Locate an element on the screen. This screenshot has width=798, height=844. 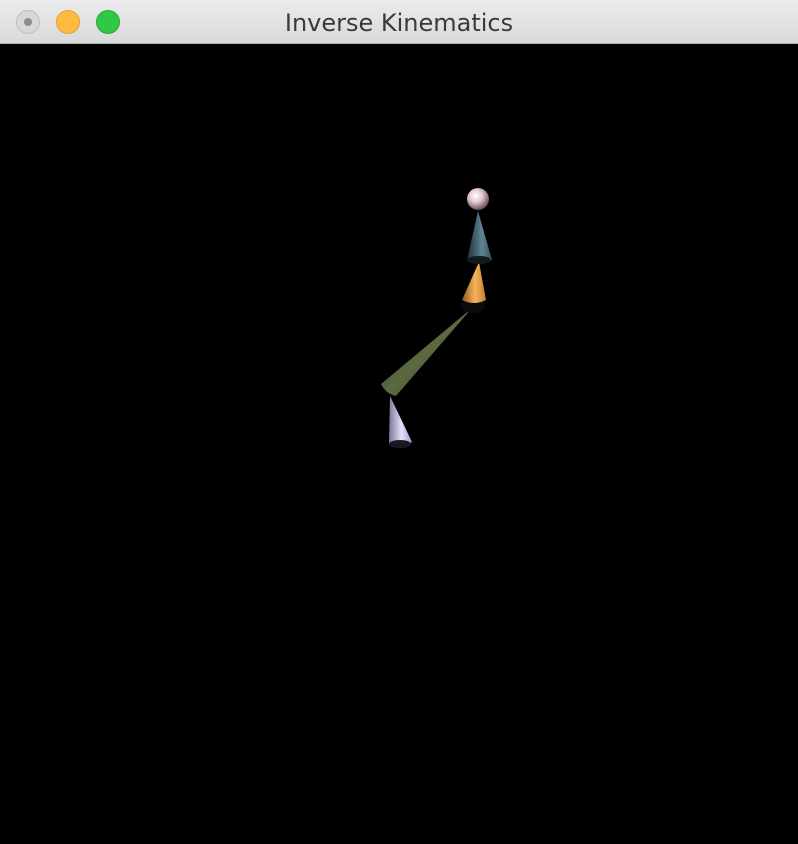
title-bar: Inverse Kinematics is located at coordinates (399, 22).